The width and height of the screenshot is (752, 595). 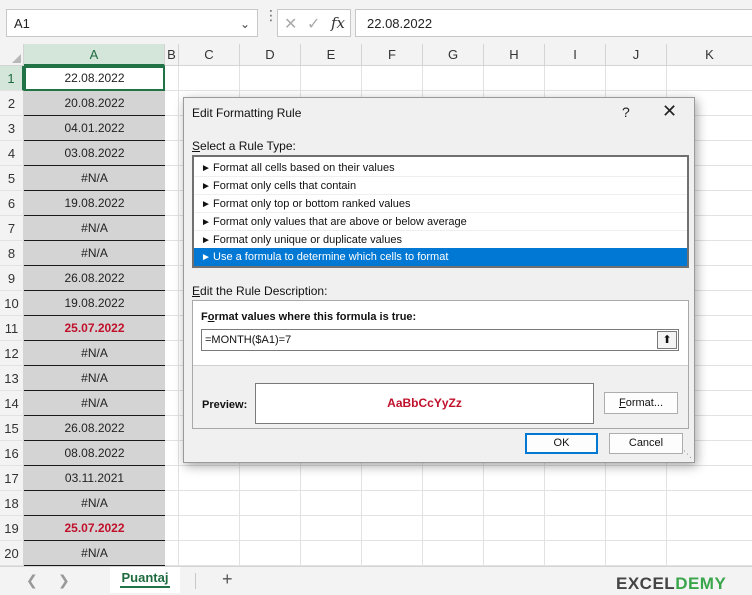 I want to click on column-header-k: K, so click(x=709, y=55).